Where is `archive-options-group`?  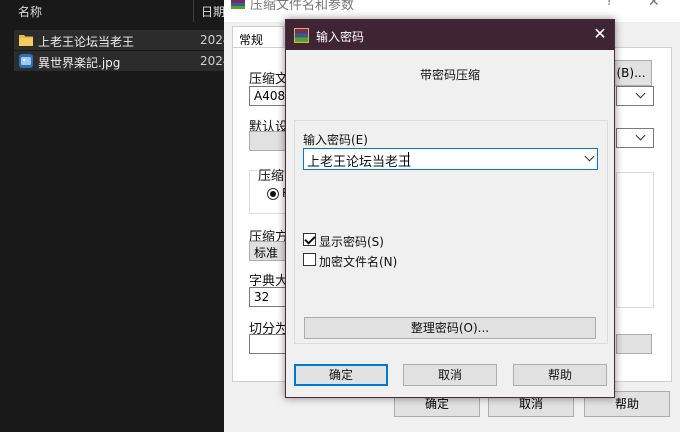 archive-options-group is located at coordinates (635, 240).